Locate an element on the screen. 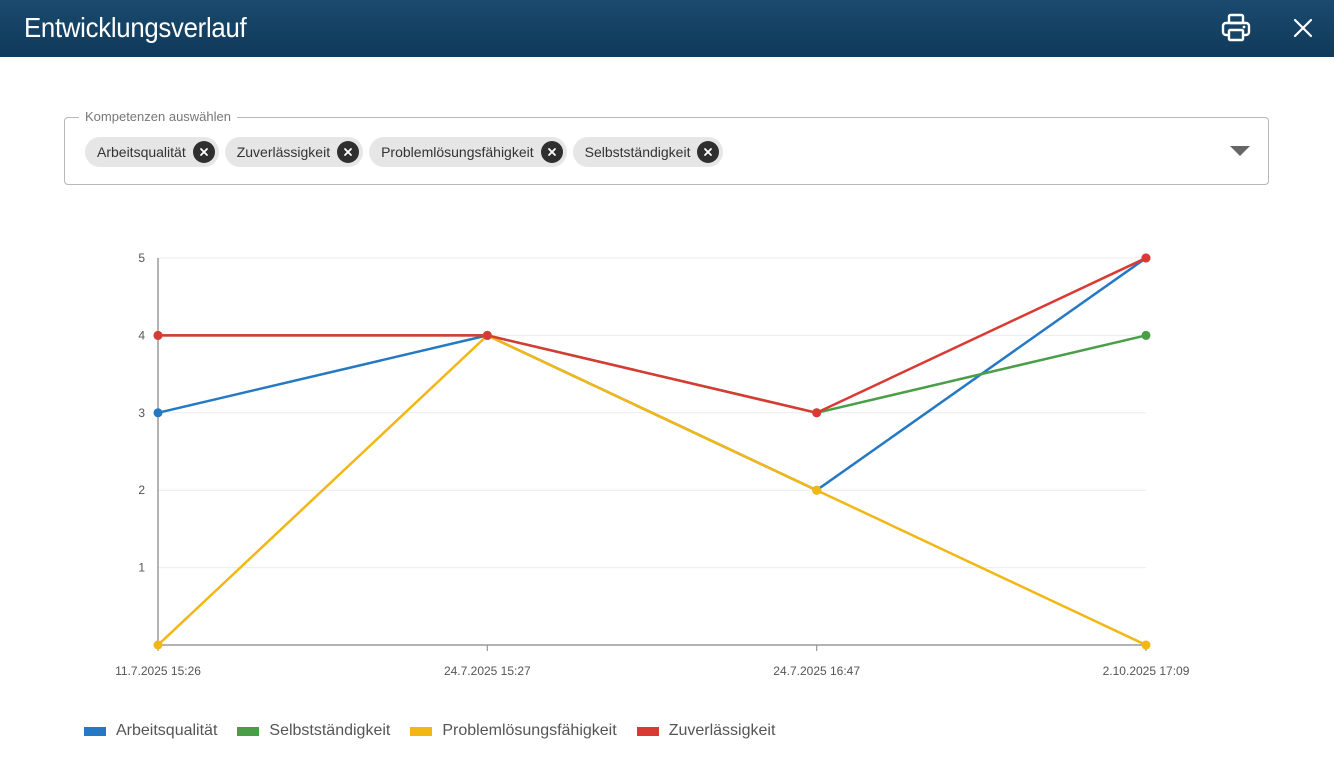  x-tick-label: 24.7.2025 15:27 is located at coordinates (487, 671).